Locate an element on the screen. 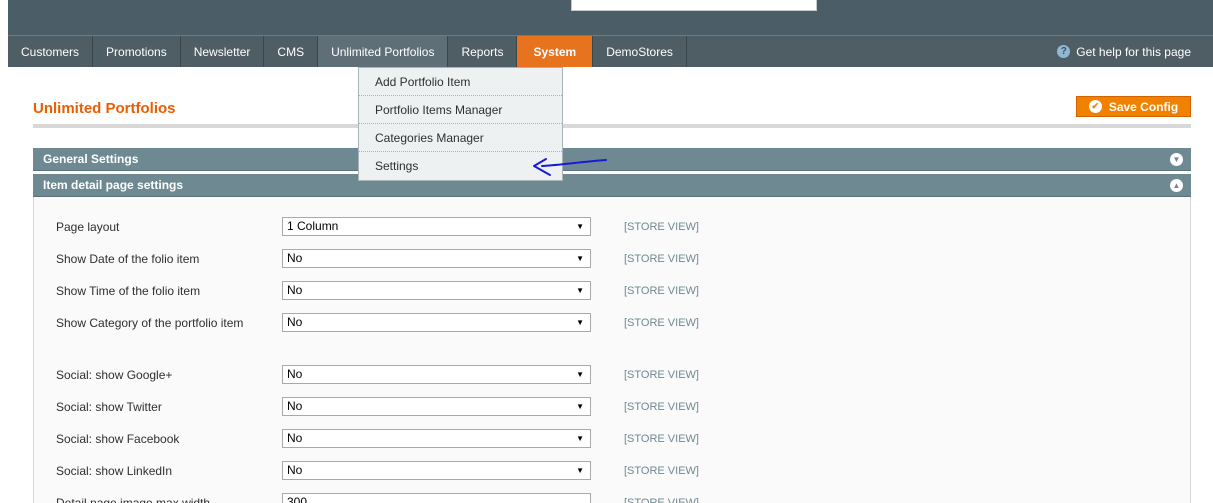 The height and width of the screenshot is (503, 1213). help-label: Get help for this page is located at coordinates (1133, 51).